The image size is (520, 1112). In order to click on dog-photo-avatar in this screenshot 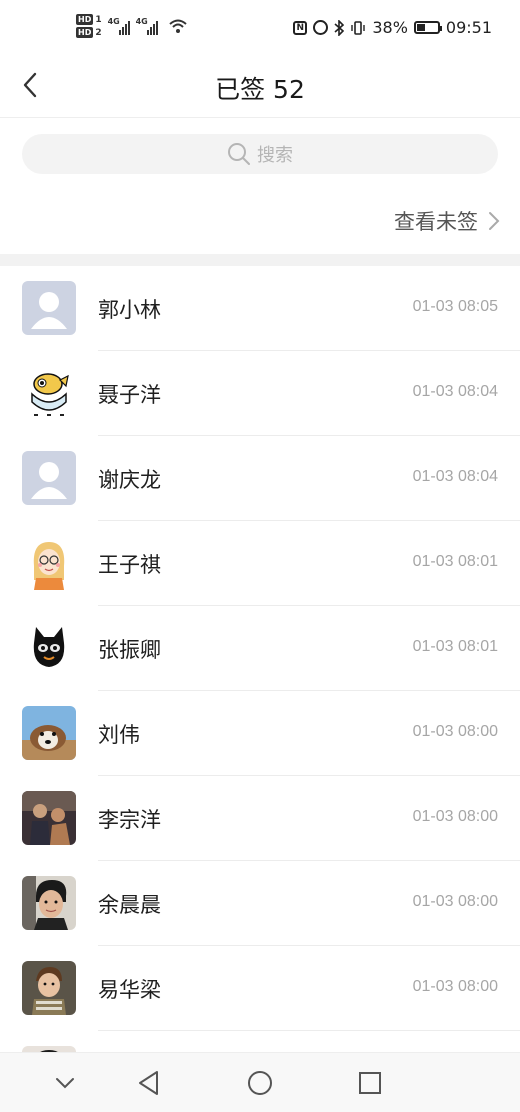, I will do `click(49, 733)`.